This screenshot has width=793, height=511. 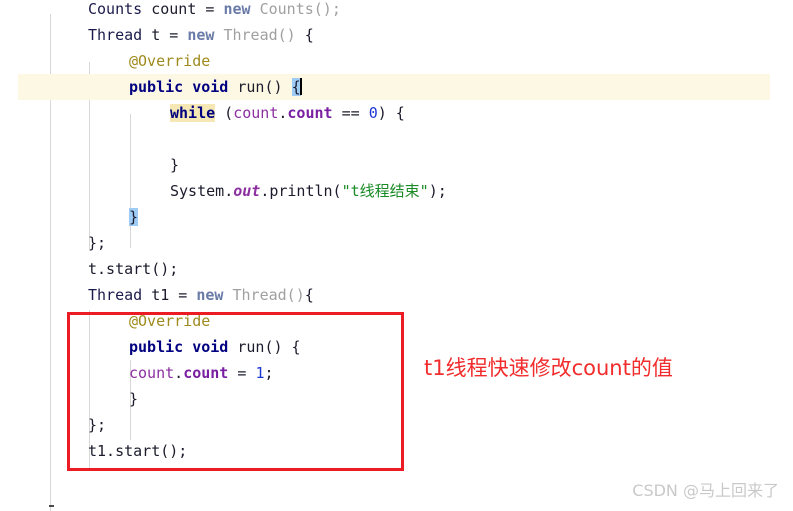 I want to click on gutter-fold-mark, so click(x=51, y=506).